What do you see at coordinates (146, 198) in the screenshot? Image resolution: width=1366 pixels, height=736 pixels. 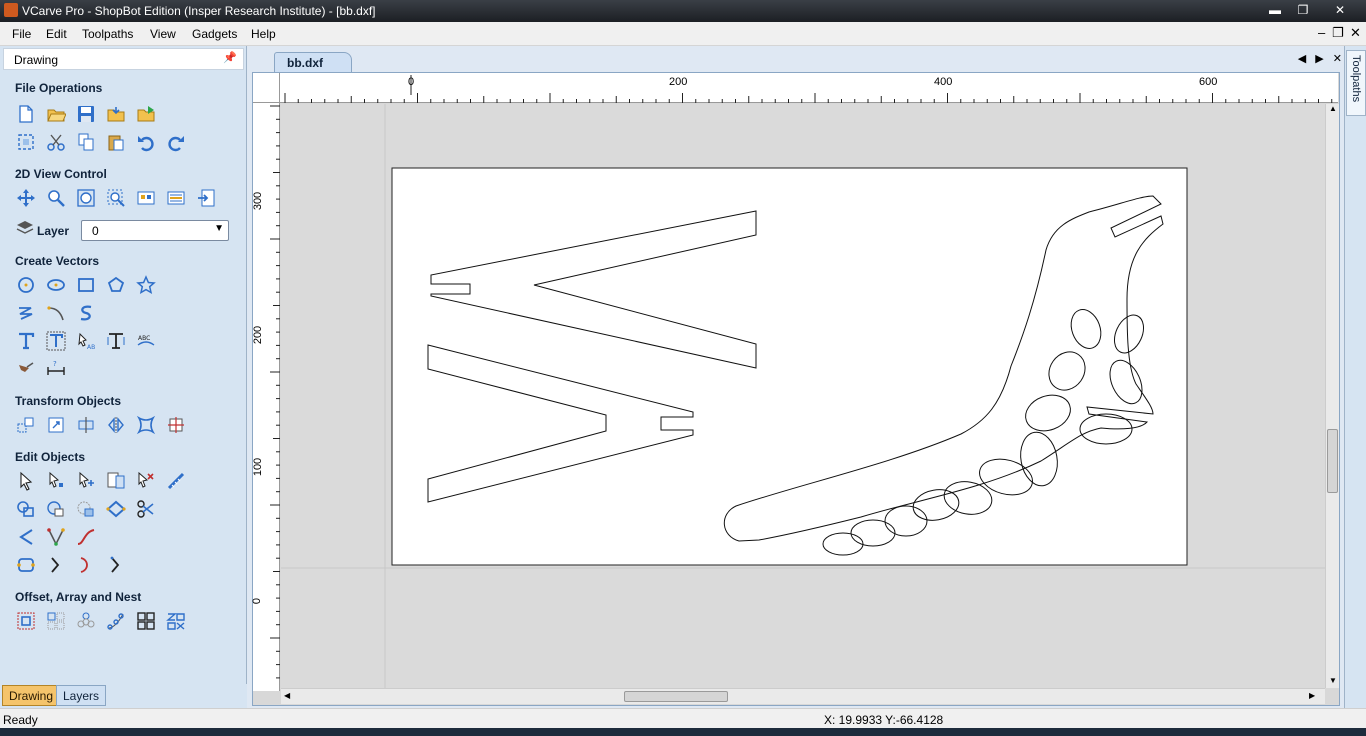 I see `view-material-icon` at bounding box center [146, 198].